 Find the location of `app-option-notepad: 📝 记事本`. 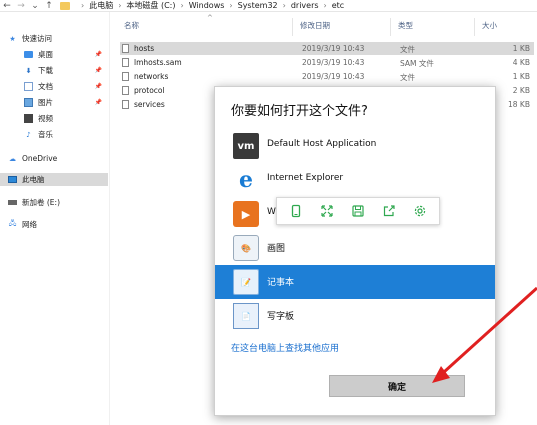

app-option-notepad: 📝 记事本 is located at coordinates (355, 282).